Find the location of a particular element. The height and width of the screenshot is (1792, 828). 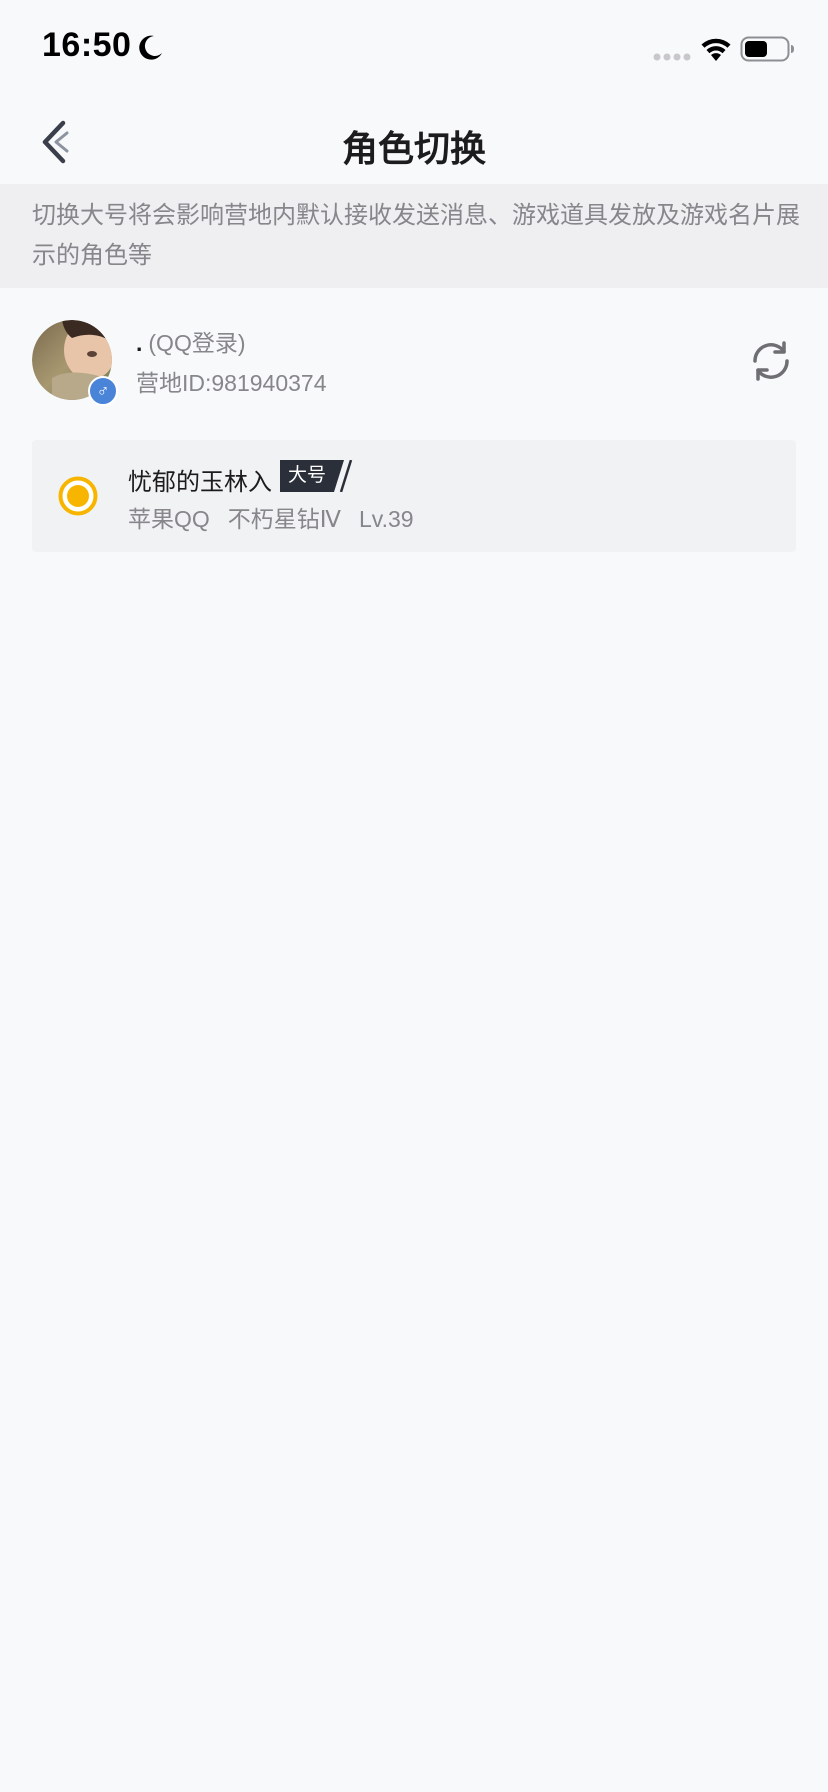

role-rank: 不朽星钻Ⅳ is located at coordinates (284, 519).